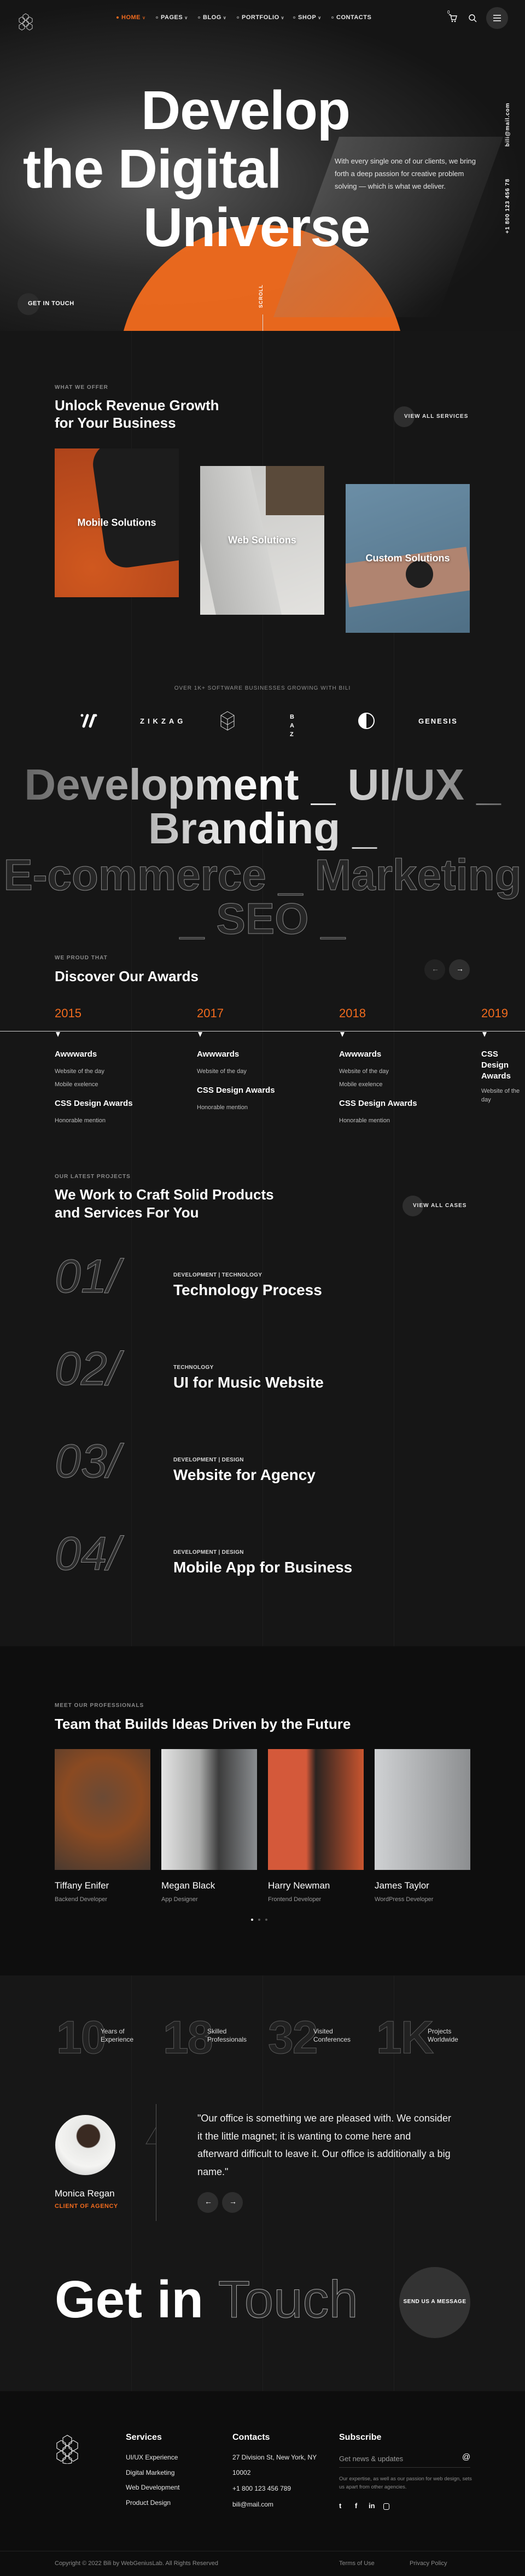  Describe the element at coordinates (88, 1554) in the screenshot. I see `project-number: 04/` at that location.